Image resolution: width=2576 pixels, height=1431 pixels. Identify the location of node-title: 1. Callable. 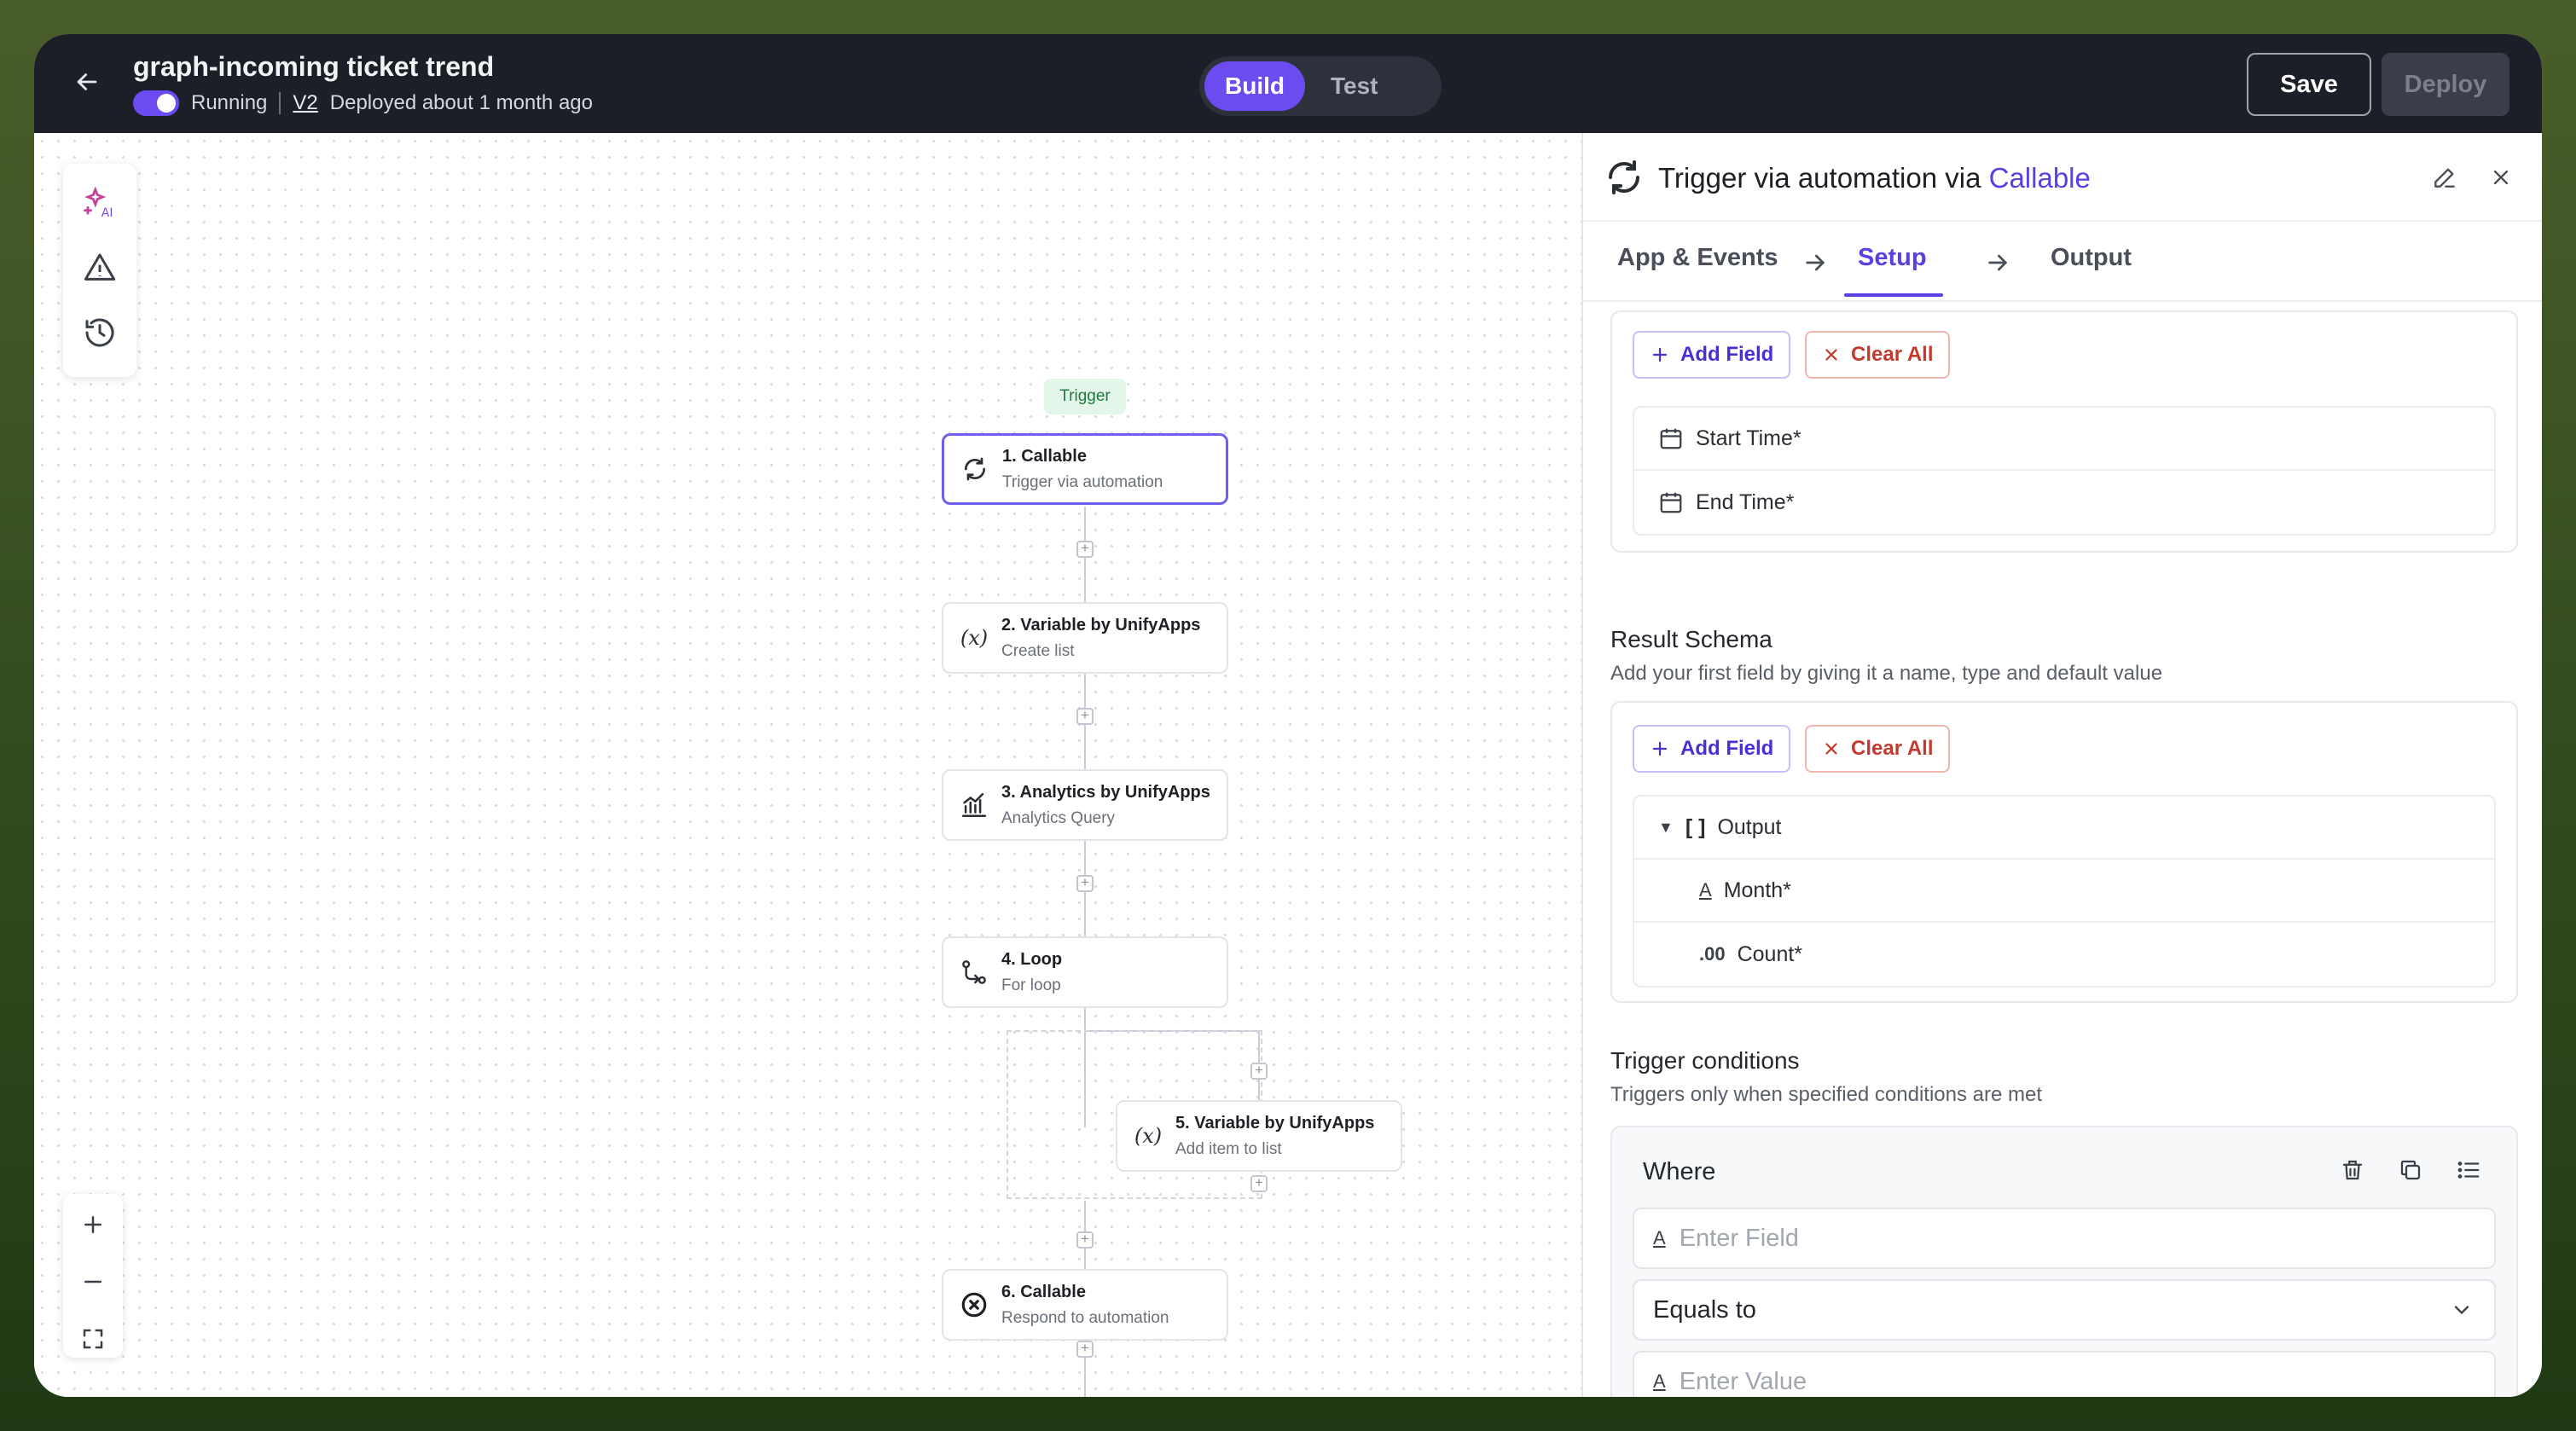
(1044, 456).